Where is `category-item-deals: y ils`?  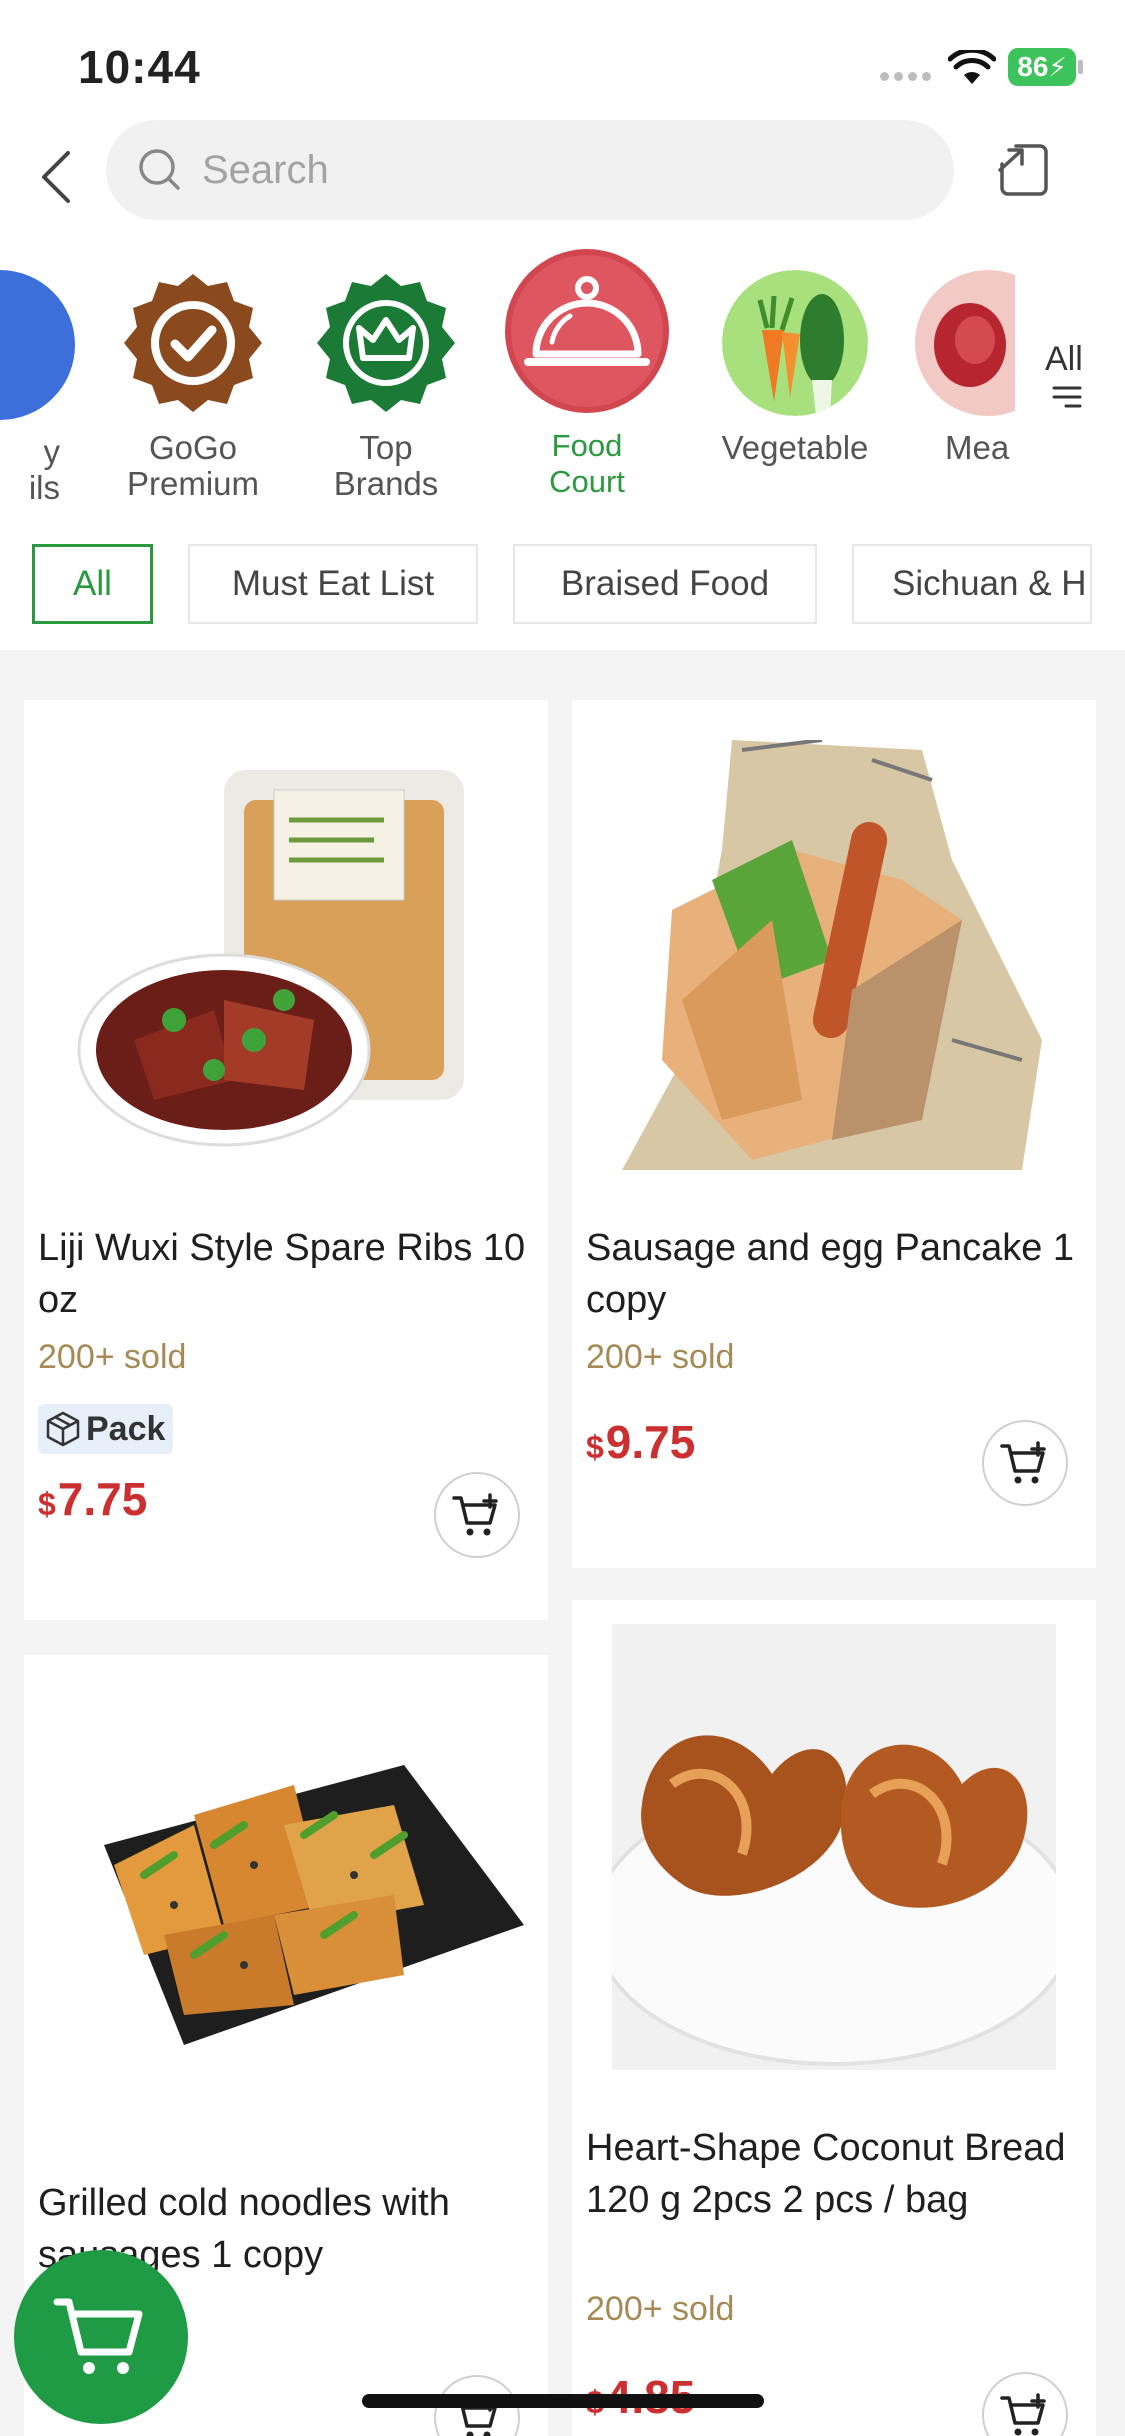
category-item-deals: y ils is located at coordinates (40, 368).